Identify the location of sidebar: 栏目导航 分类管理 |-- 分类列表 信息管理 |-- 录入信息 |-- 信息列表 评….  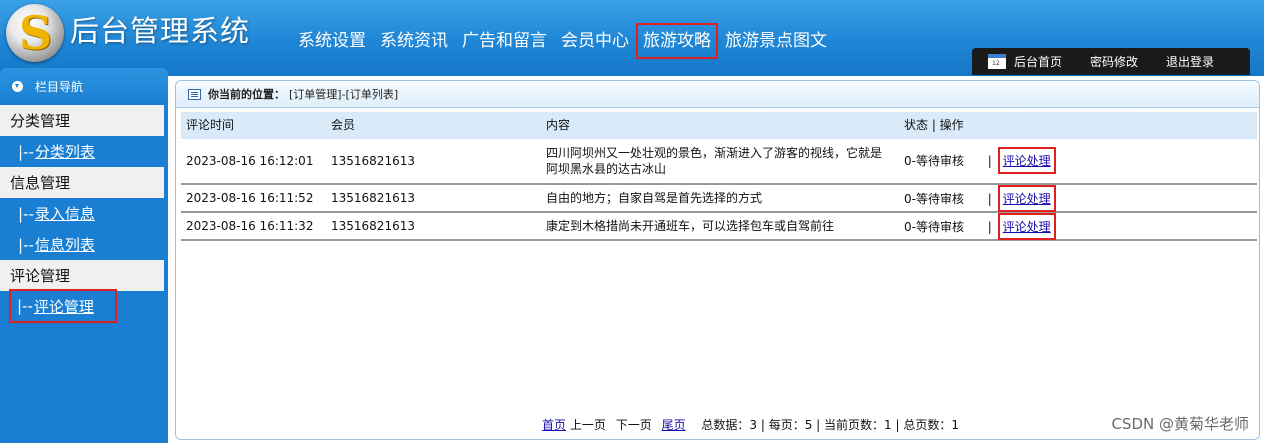
(84, 255).